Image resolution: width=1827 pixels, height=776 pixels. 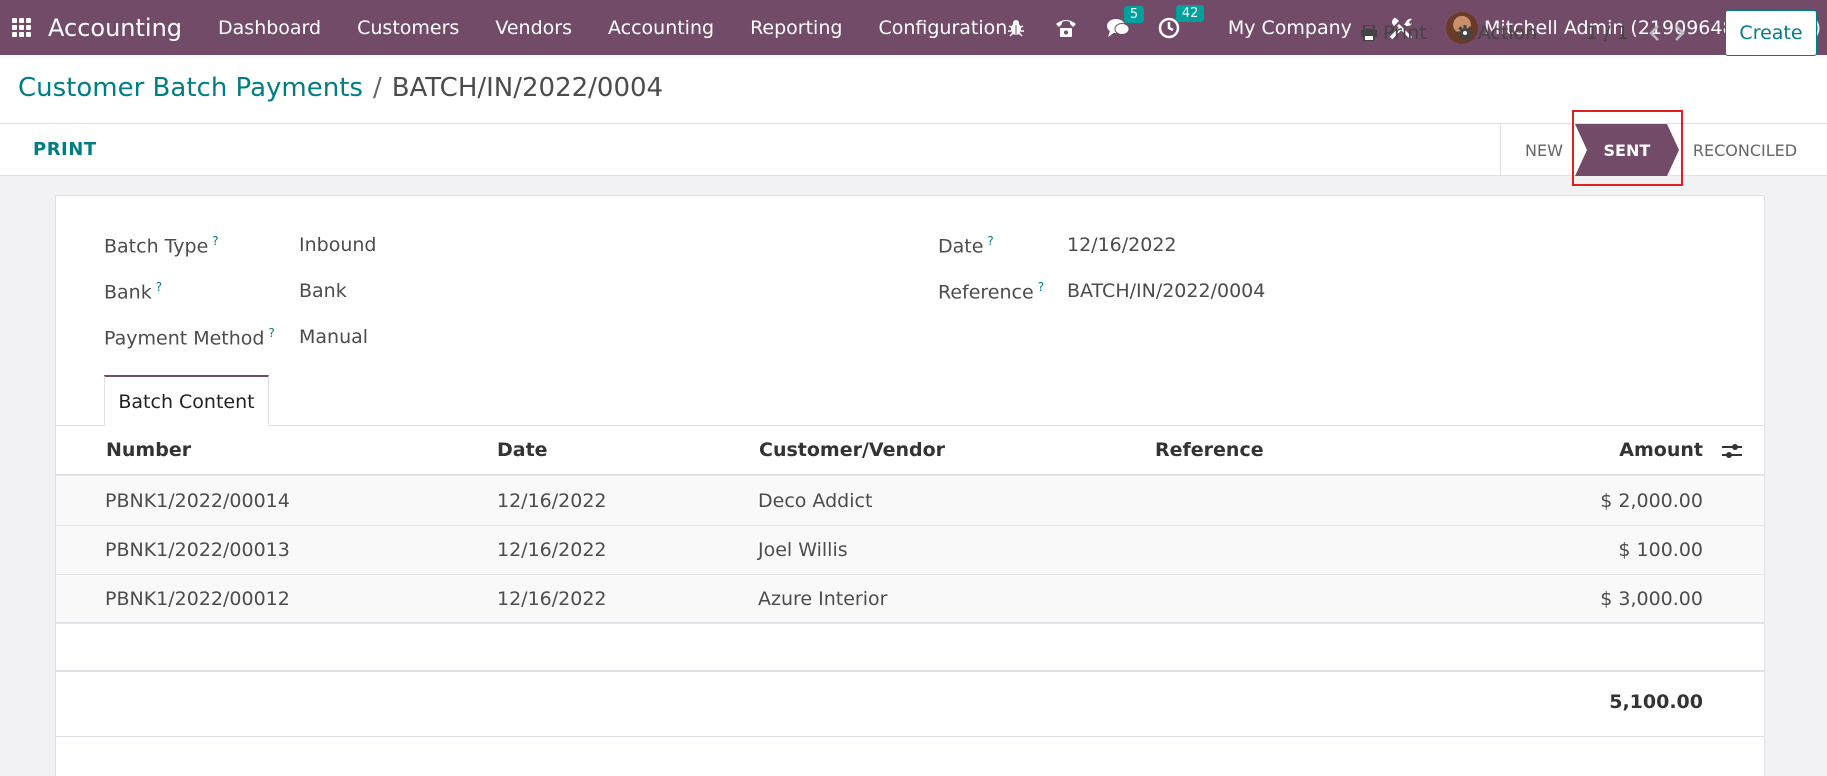 I want to click on company-switcher: My Company, so click(x=1290, y=28).